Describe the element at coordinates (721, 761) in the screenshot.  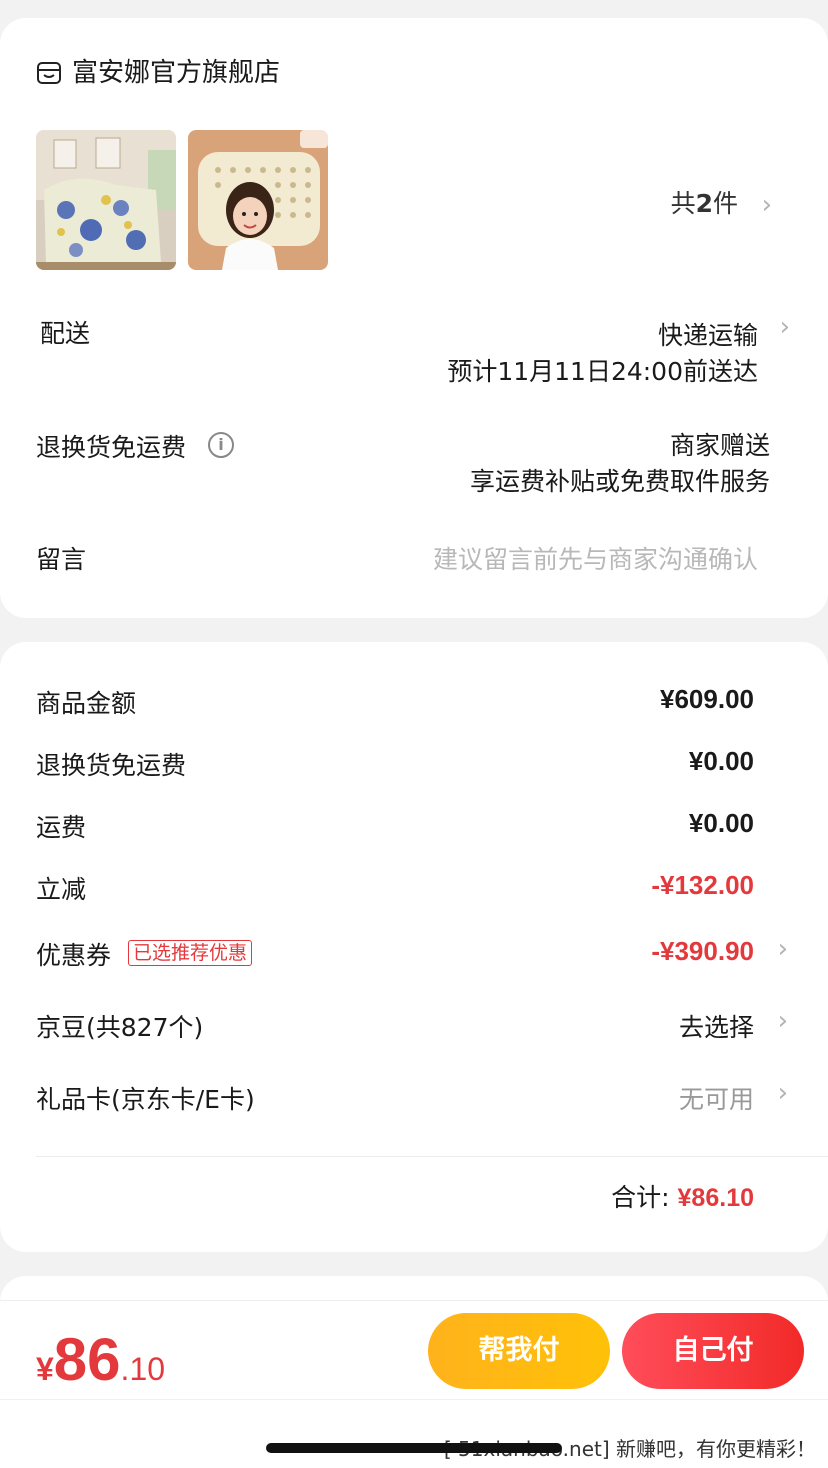
I see `return-fee-value: ¥0.00` at that location.